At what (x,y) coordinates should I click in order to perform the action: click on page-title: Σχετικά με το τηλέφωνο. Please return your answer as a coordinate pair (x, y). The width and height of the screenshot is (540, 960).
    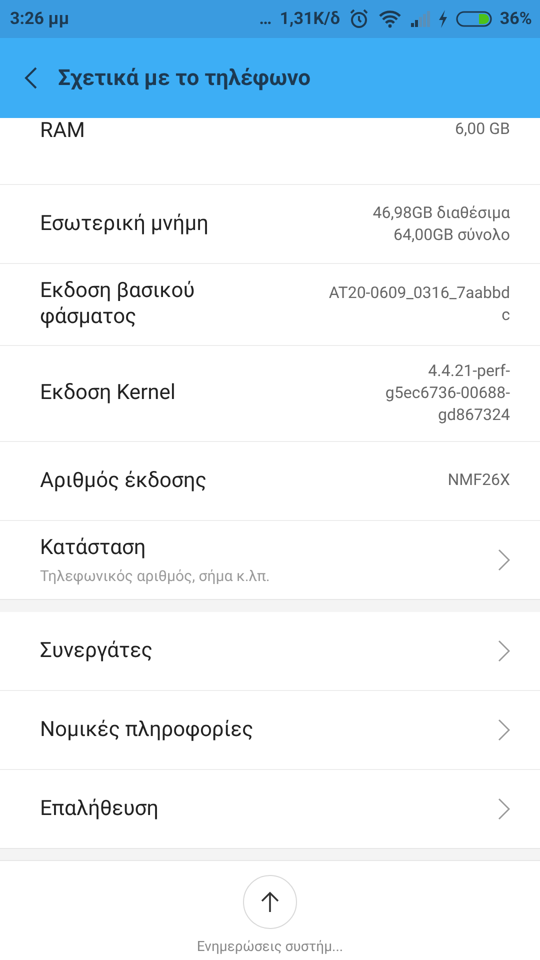
    Looking at the image, I should click on (184, 78).